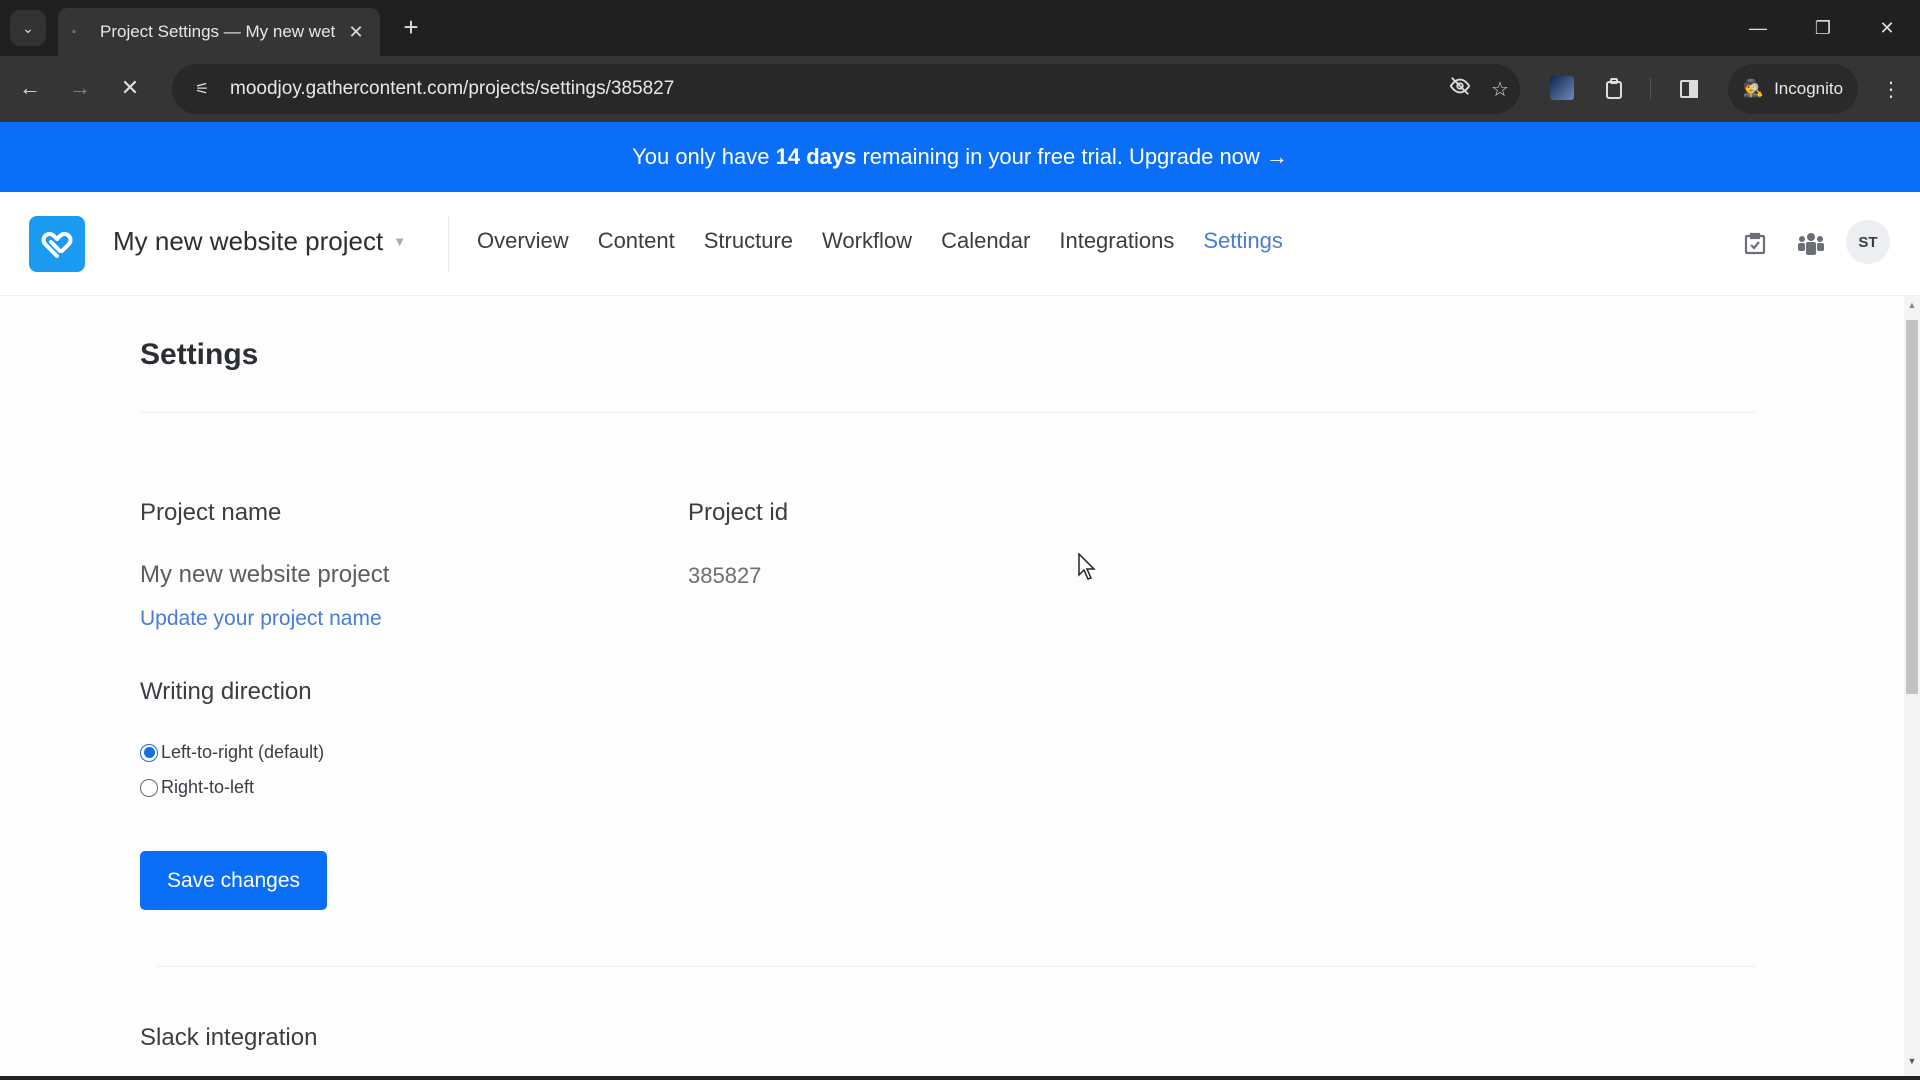 The width and height of the screenshot is (1920, 1080). Describe the element at coordinates (1116, 241) in the screenshot. I see `nav-integrations: Integrations` at that location.